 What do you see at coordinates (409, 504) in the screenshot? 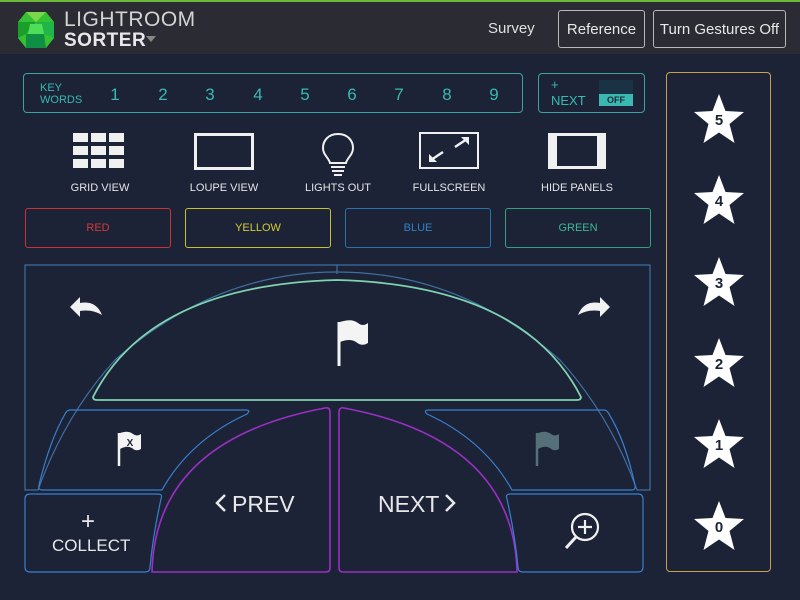
I see `next-label: NEXT` at bounding box center [409, 504].